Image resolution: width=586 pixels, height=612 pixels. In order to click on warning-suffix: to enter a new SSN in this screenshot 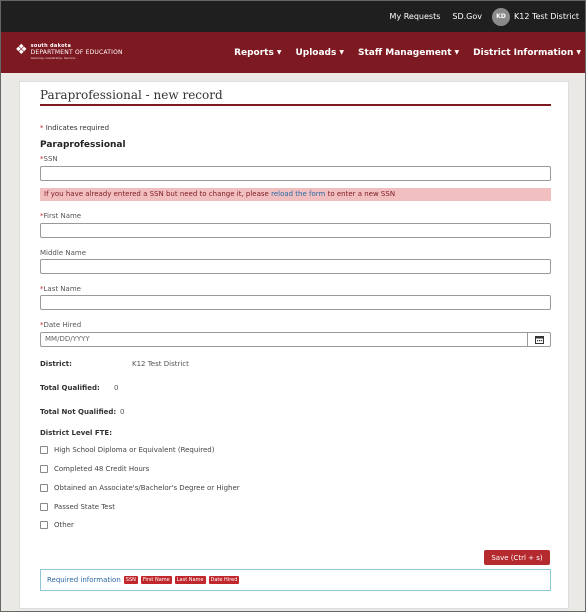, I will do `click(361, 194)`.